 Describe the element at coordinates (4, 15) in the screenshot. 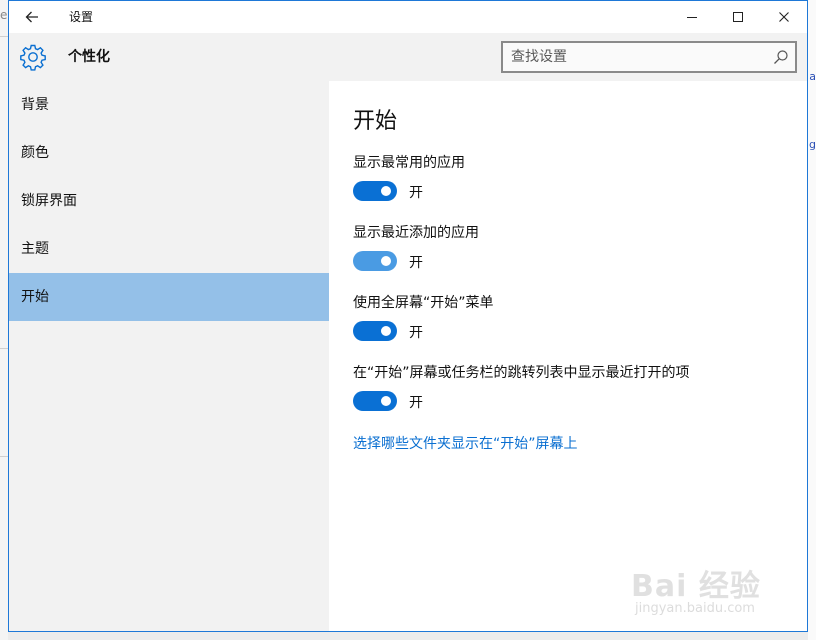

I see `background-glyph: e` at that location.